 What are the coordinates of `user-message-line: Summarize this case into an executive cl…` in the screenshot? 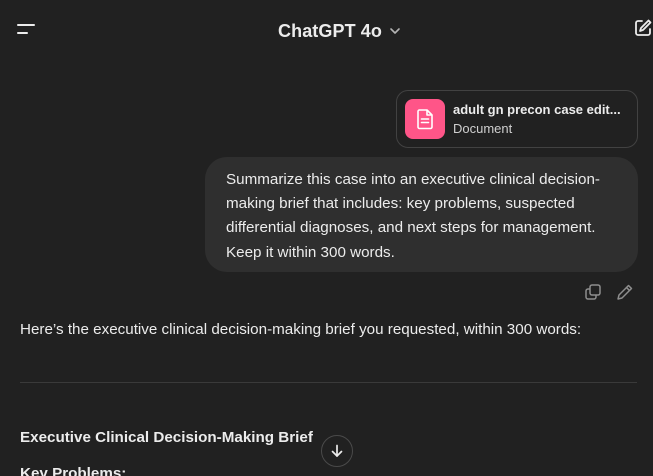 It's located at (413, 179).